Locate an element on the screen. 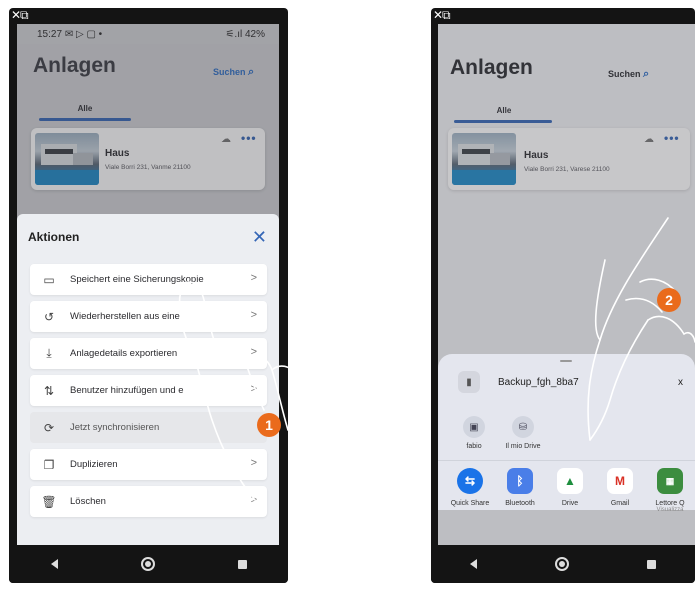  close-icon: ✕ is located at coordinates (259, 237).